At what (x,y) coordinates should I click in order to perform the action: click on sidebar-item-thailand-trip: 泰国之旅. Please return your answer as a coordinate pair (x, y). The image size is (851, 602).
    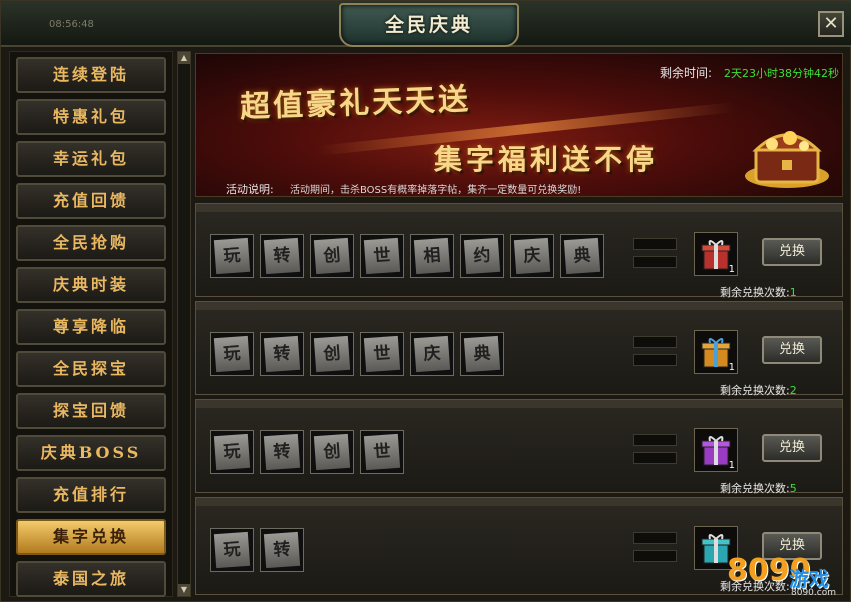
    Looking at the image, I should click on (91, 579).